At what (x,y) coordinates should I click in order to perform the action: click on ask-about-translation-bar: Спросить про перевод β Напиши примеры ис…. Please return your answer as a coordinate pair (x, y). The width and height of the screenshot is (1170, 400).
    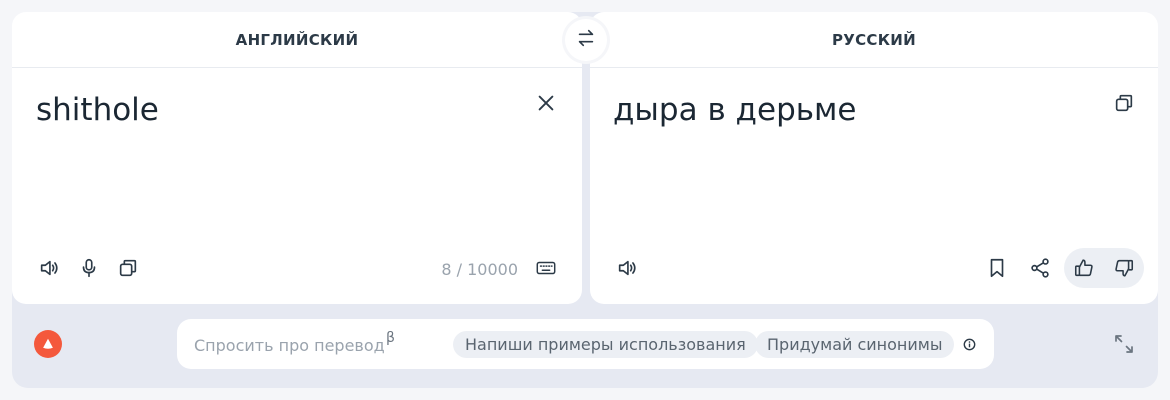
    Looking at the image, I should click on (585, 344).